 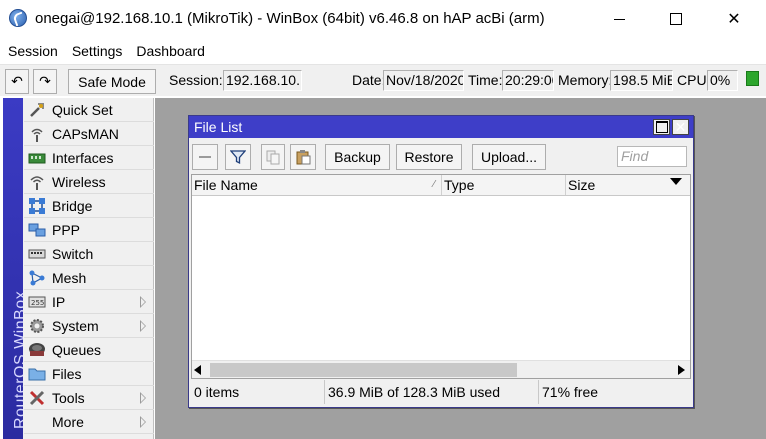 I want to click on copy-icon, so click(x=273, y=157).